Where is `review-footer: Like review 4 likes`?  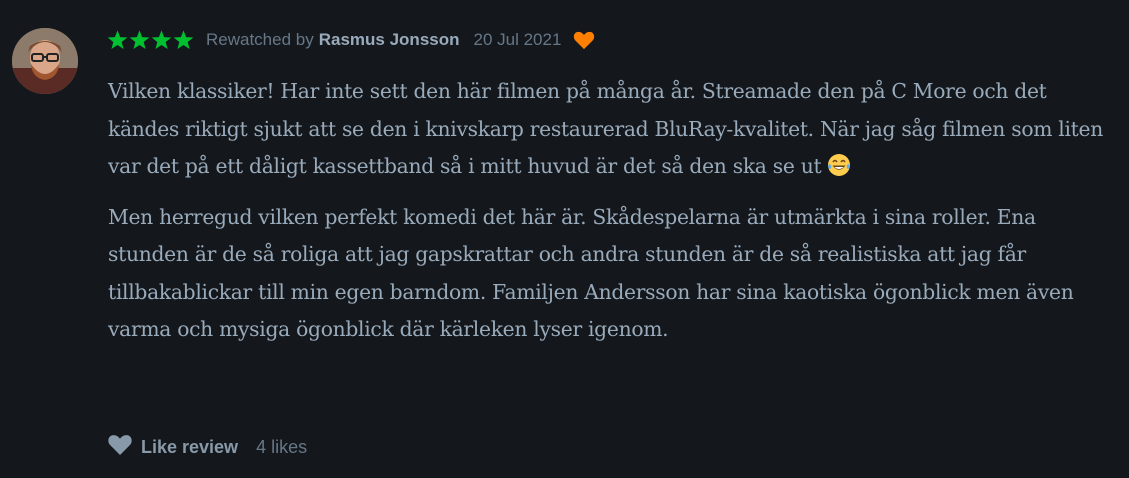
review-footer: Like review 4 likes is located at coordinates (207, 447).